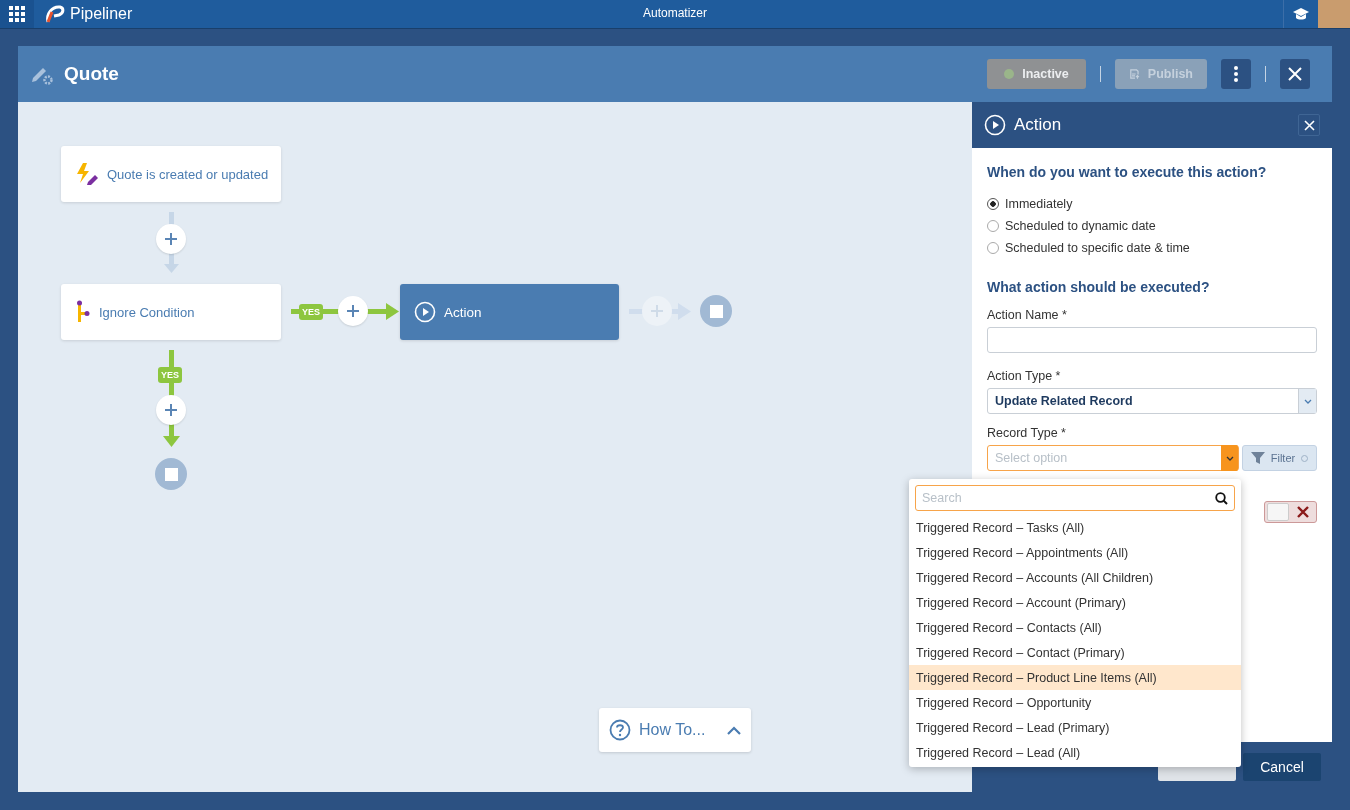 Image resolution: width=1350 pixels, height=810 pixels. Describe the element at coordinates (83, 312) in the screenshot. I see `branch-icon` at that location.